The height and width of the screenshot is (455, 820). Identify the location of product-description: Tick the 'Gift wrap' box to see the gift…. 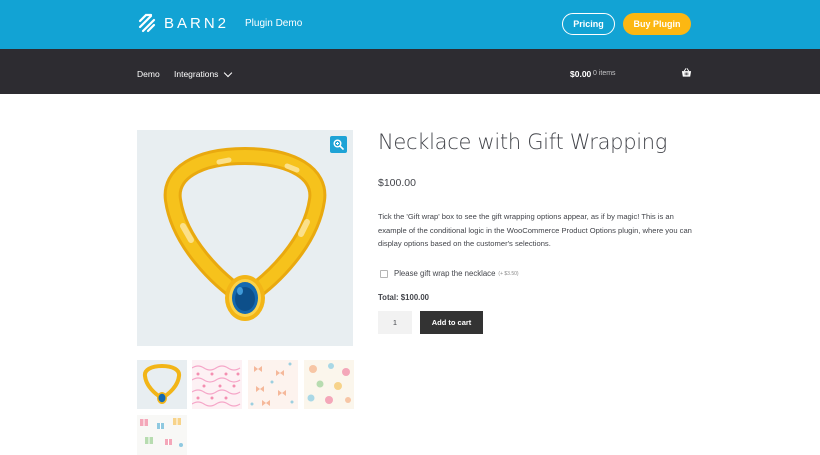
(535, 230).